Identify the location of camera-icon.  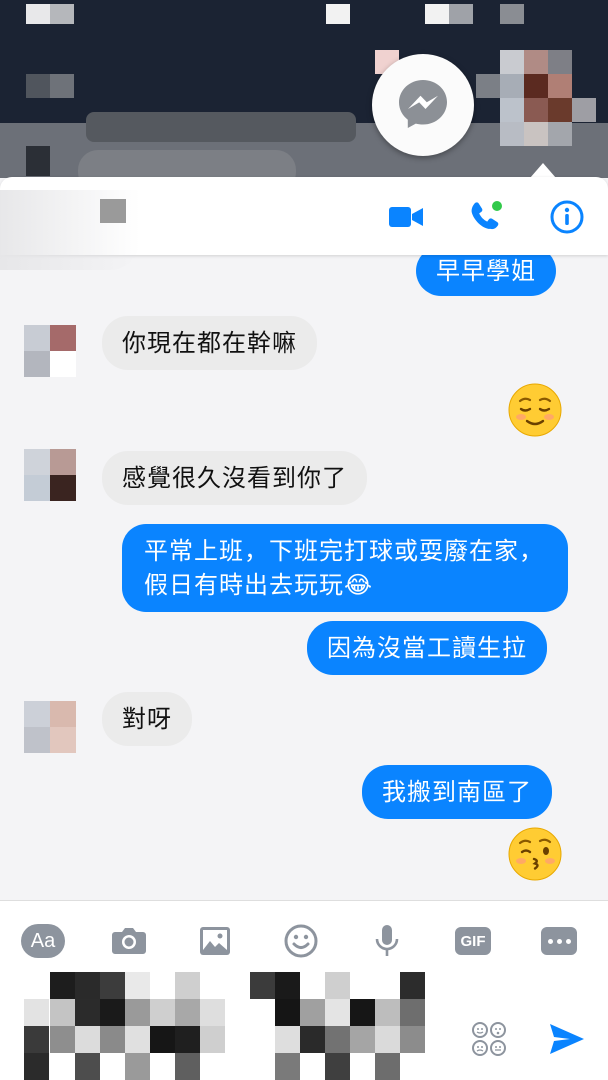
(129, 941).